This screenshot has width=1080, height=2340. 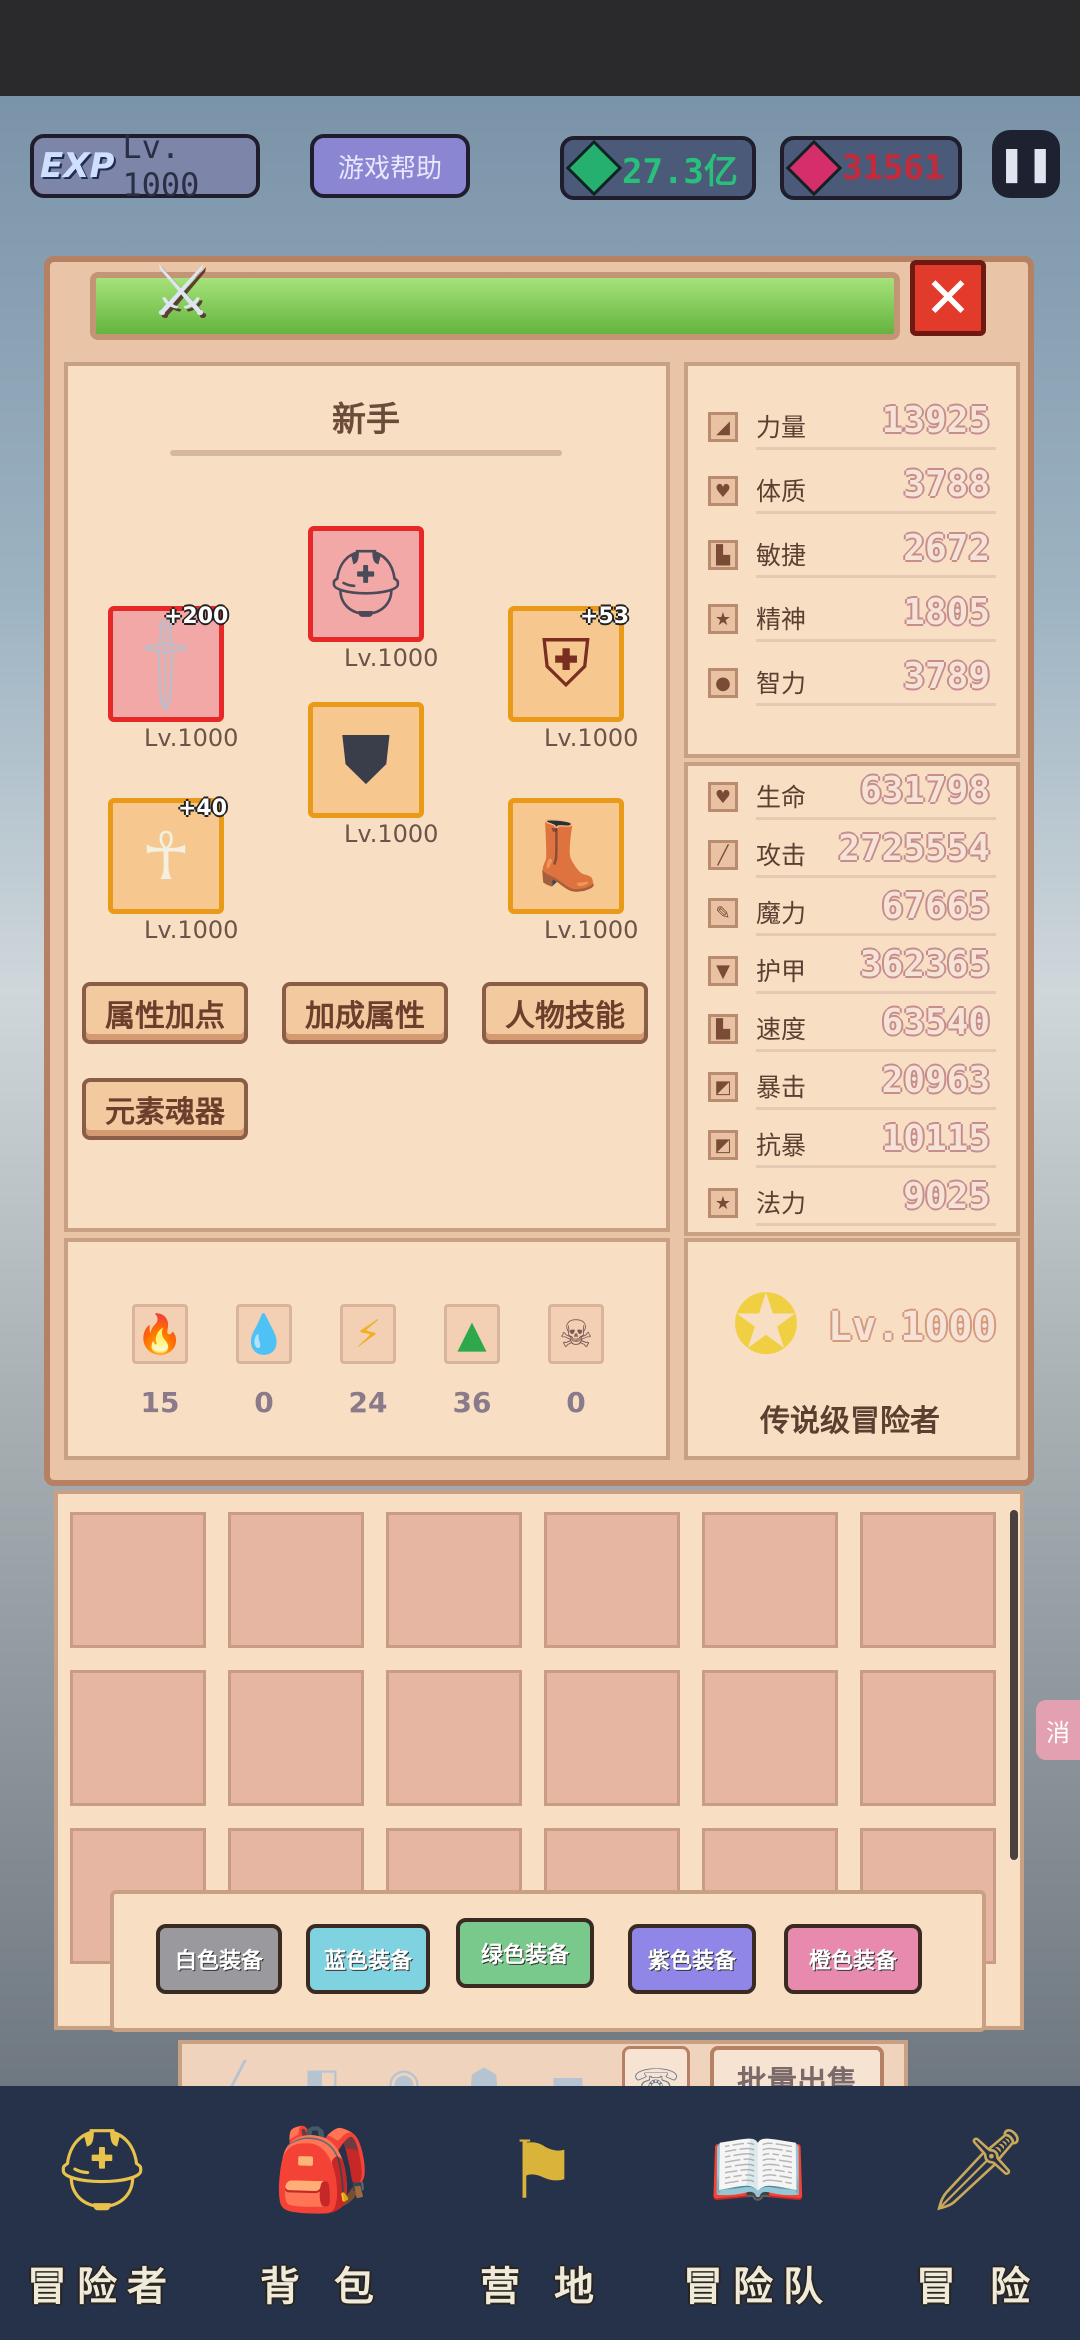 What do you see at coordinates (264, 1402) in the screenshot?
I see `water-count: 0` at bounding box center [264, 1402].